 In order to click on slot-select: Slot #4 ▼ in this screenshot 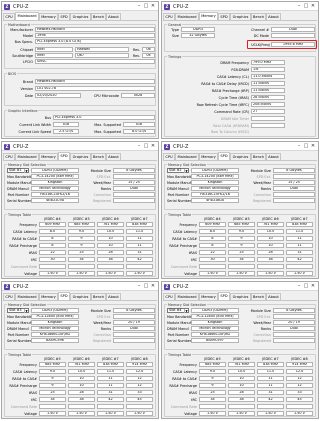, I will do `click(178, 310)`.